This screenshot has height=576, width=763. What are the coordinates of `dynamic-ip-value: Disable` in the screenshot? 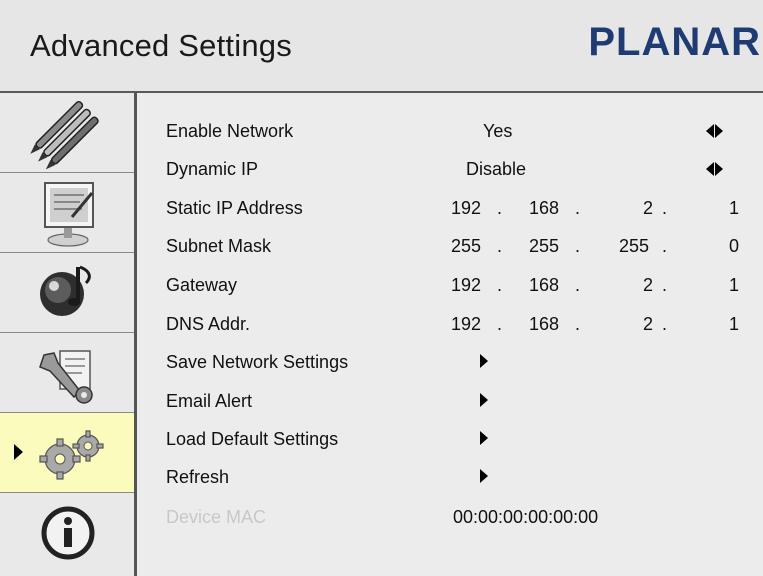 It's located at (496, 169).